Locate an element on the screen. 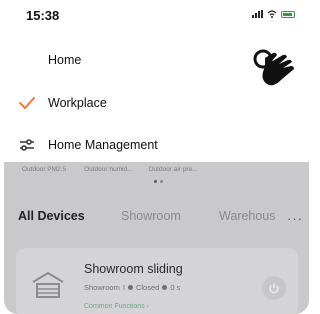  device-tabs: All Devices Showroom Warehous ··· is located at coordinates (160, 219).